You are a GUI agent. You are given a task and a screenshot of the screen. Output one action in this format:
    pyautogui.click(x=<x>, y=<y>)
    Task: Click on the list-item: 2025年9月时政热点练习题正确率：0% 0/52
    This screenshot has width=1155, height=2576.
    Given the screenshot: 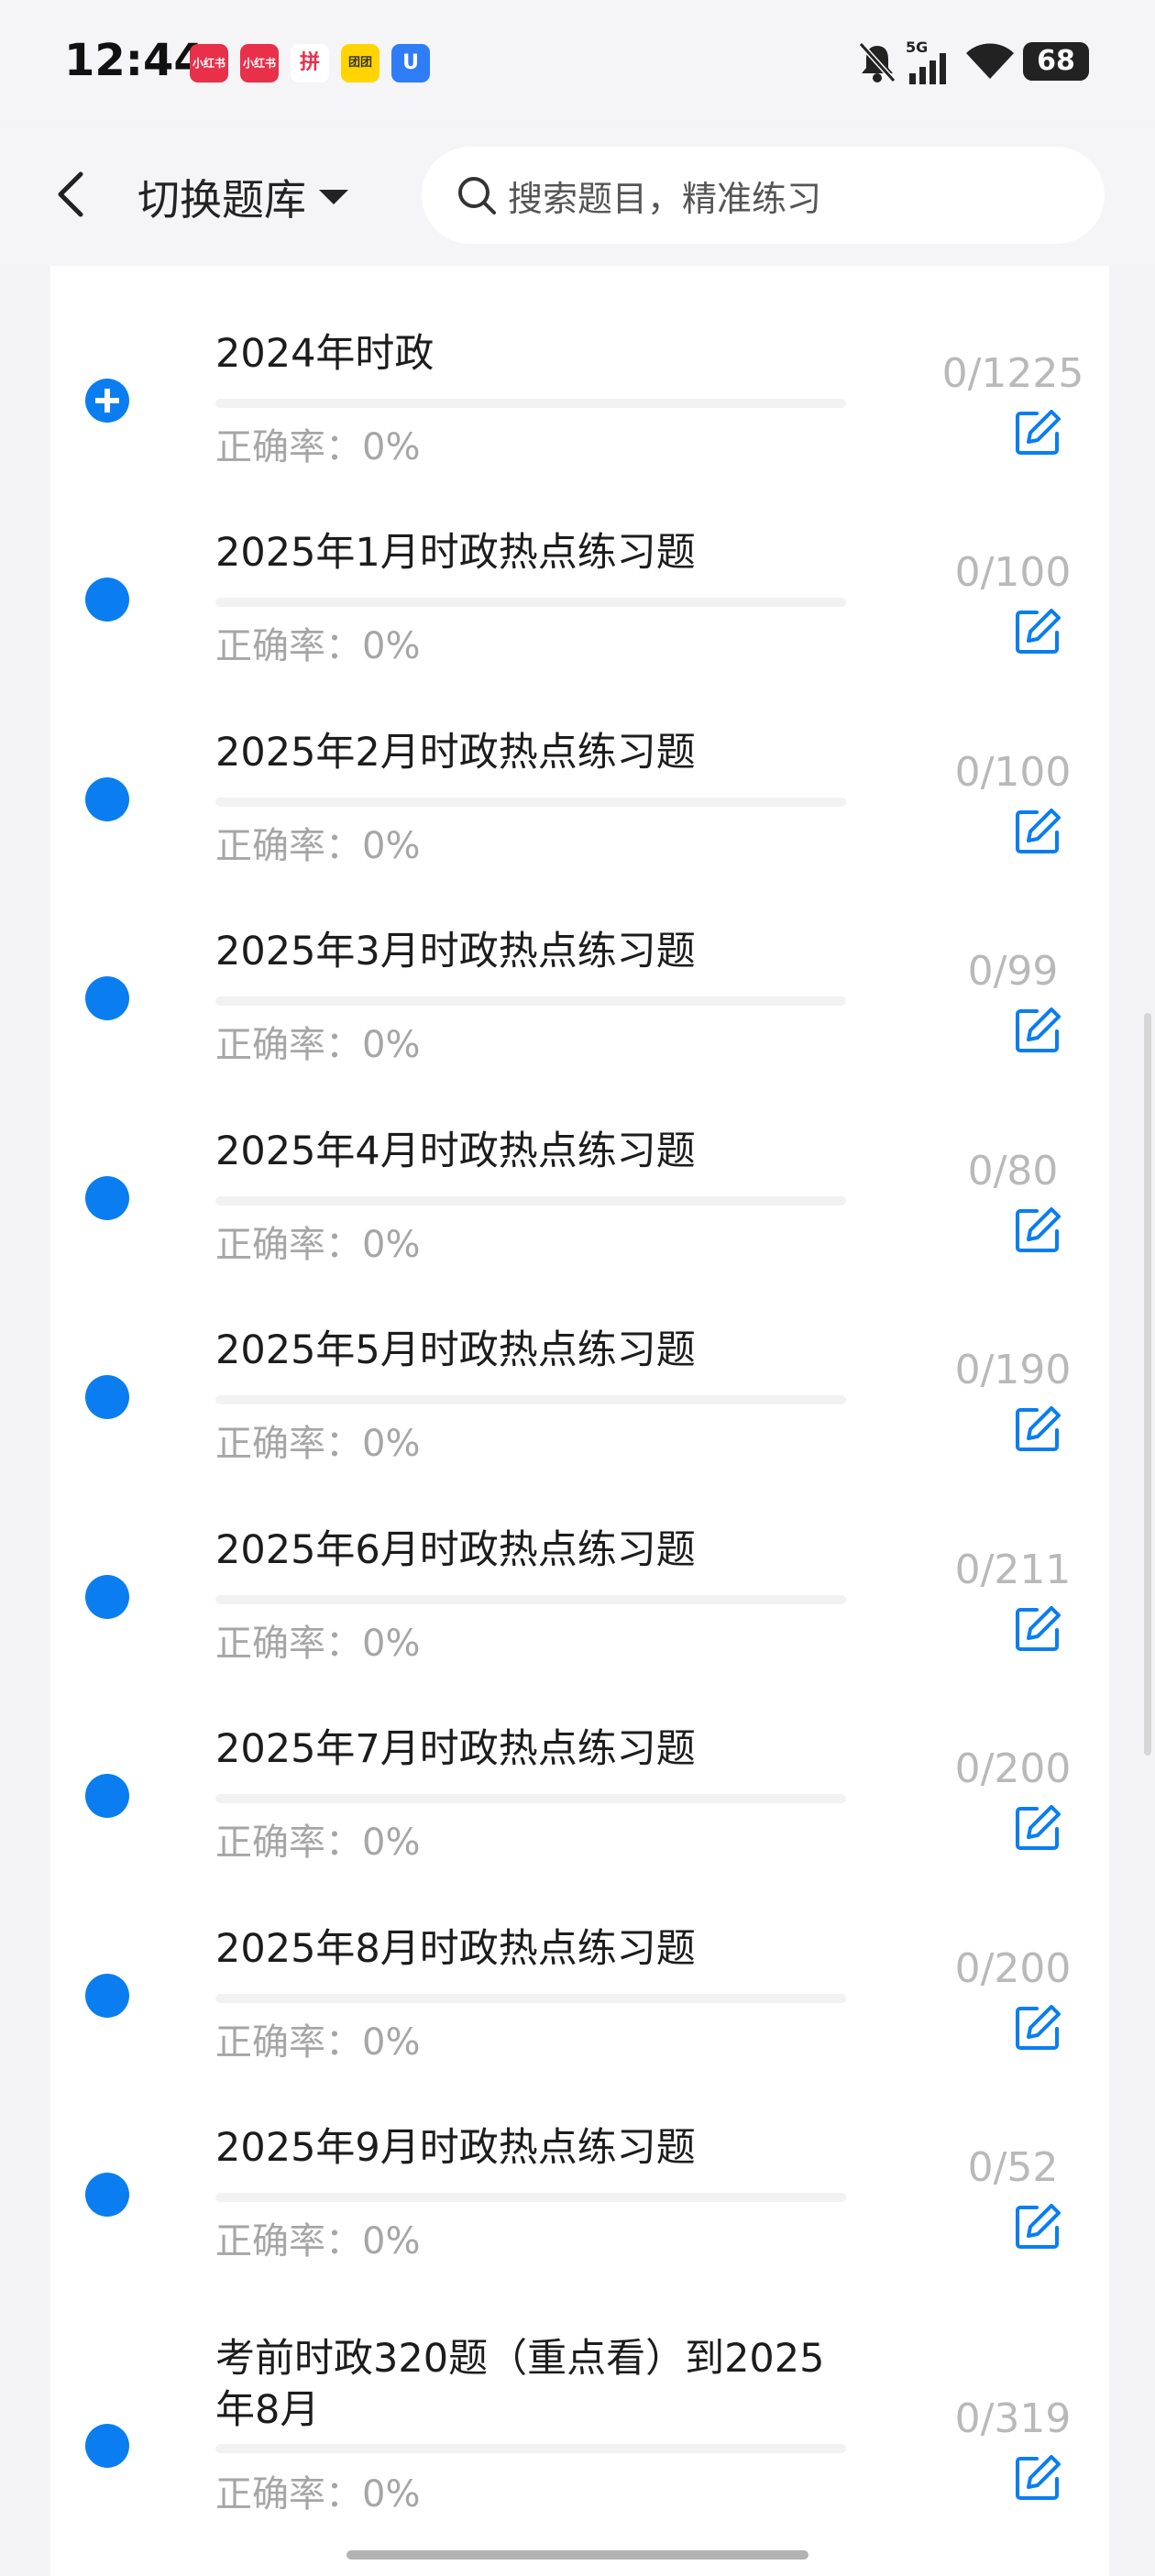 What is the action you would take?
    pyautogui.click(x=577, y=2196)
    